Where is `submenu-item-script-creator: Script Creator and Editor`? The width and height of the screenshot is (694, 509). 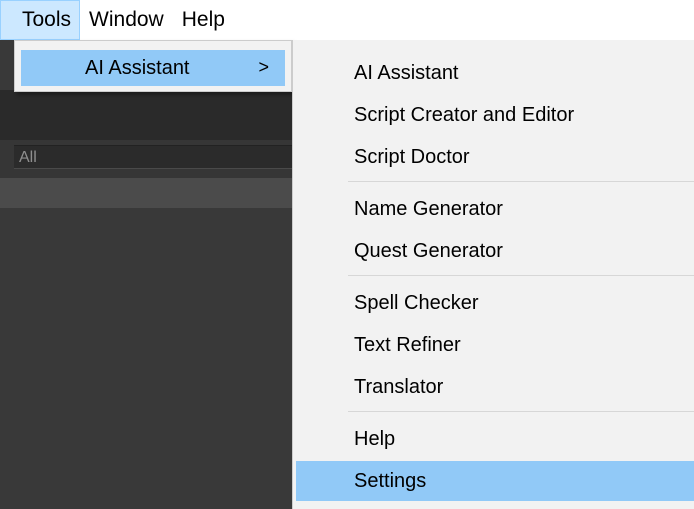 submenu-item-script-creator: Script Creator and Editor is located at coordinates (495, 115).